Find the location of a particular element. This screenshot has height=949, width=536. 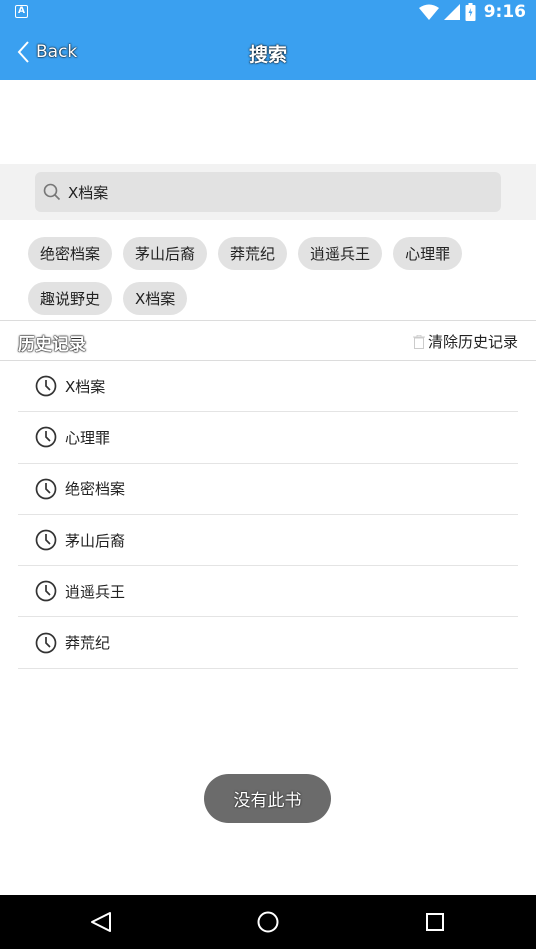

history-item-label: 逍遥兵王 is located at coordinates (95, 591).